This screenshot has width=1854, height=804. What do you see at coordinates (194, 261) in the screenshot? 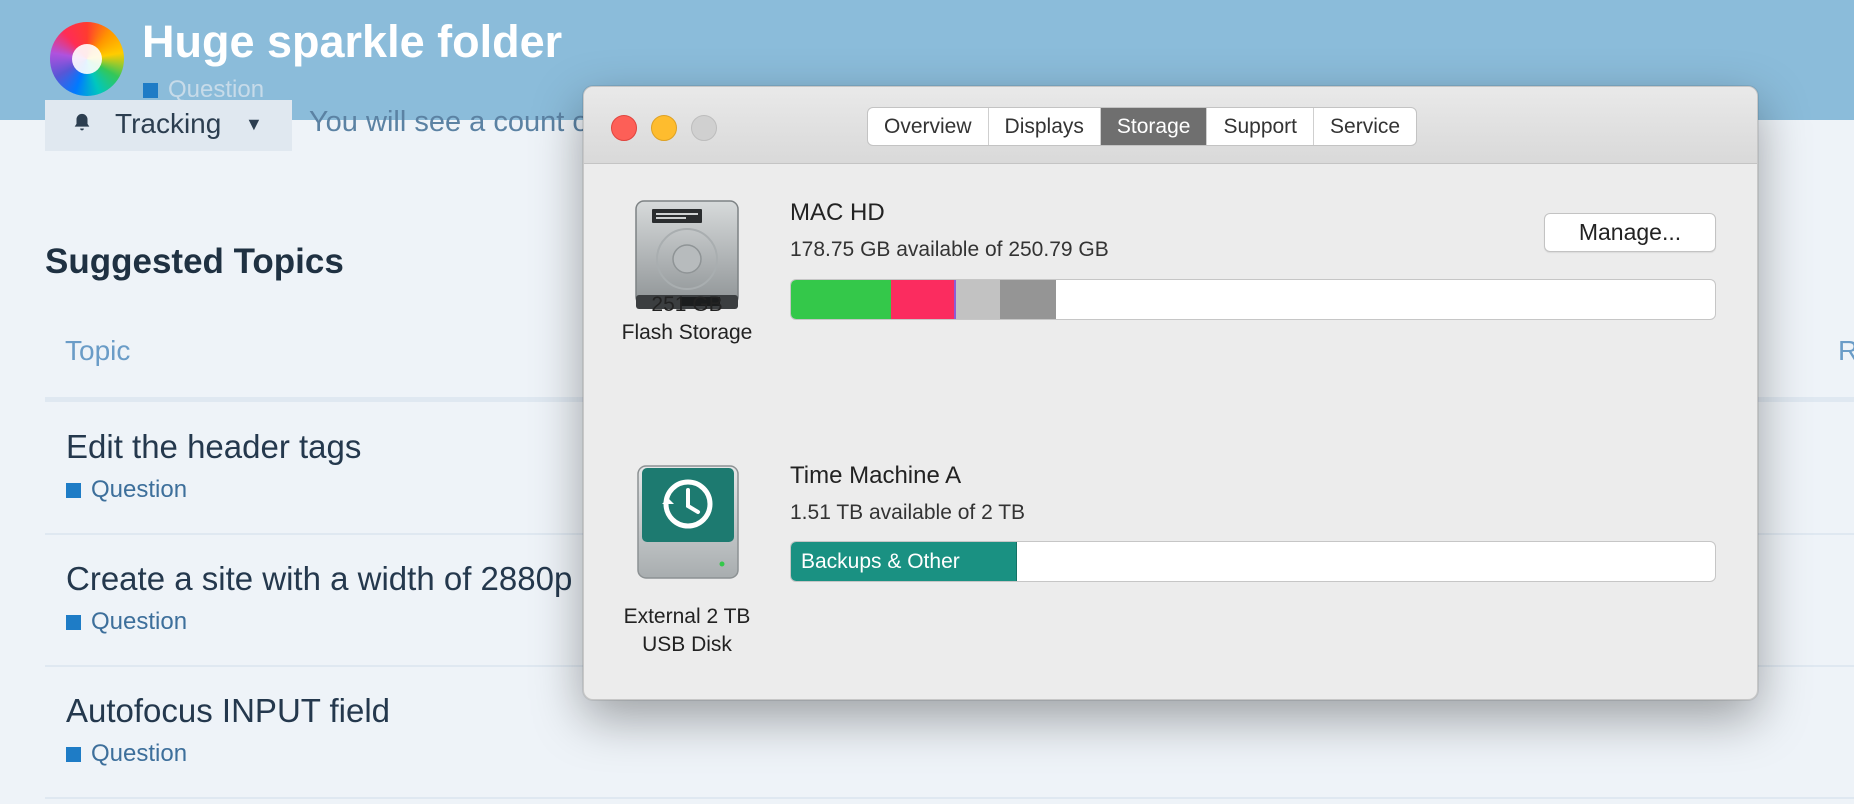
I see `suggested-topics-heading: Suggested Topics` at bounding box center [194, 261].